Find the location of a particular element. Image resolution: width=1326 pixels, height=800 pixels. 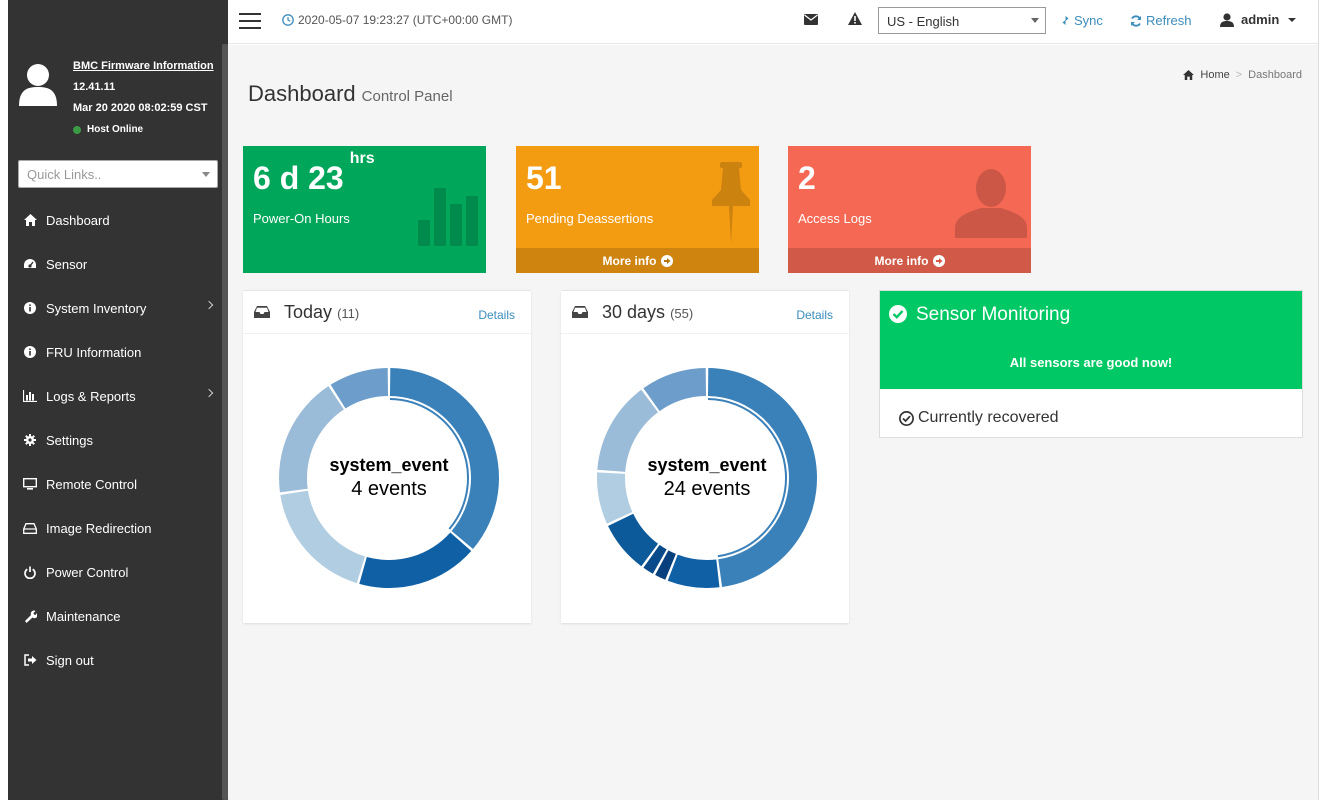

language-select: US - English is located at coordinates (962, 20).